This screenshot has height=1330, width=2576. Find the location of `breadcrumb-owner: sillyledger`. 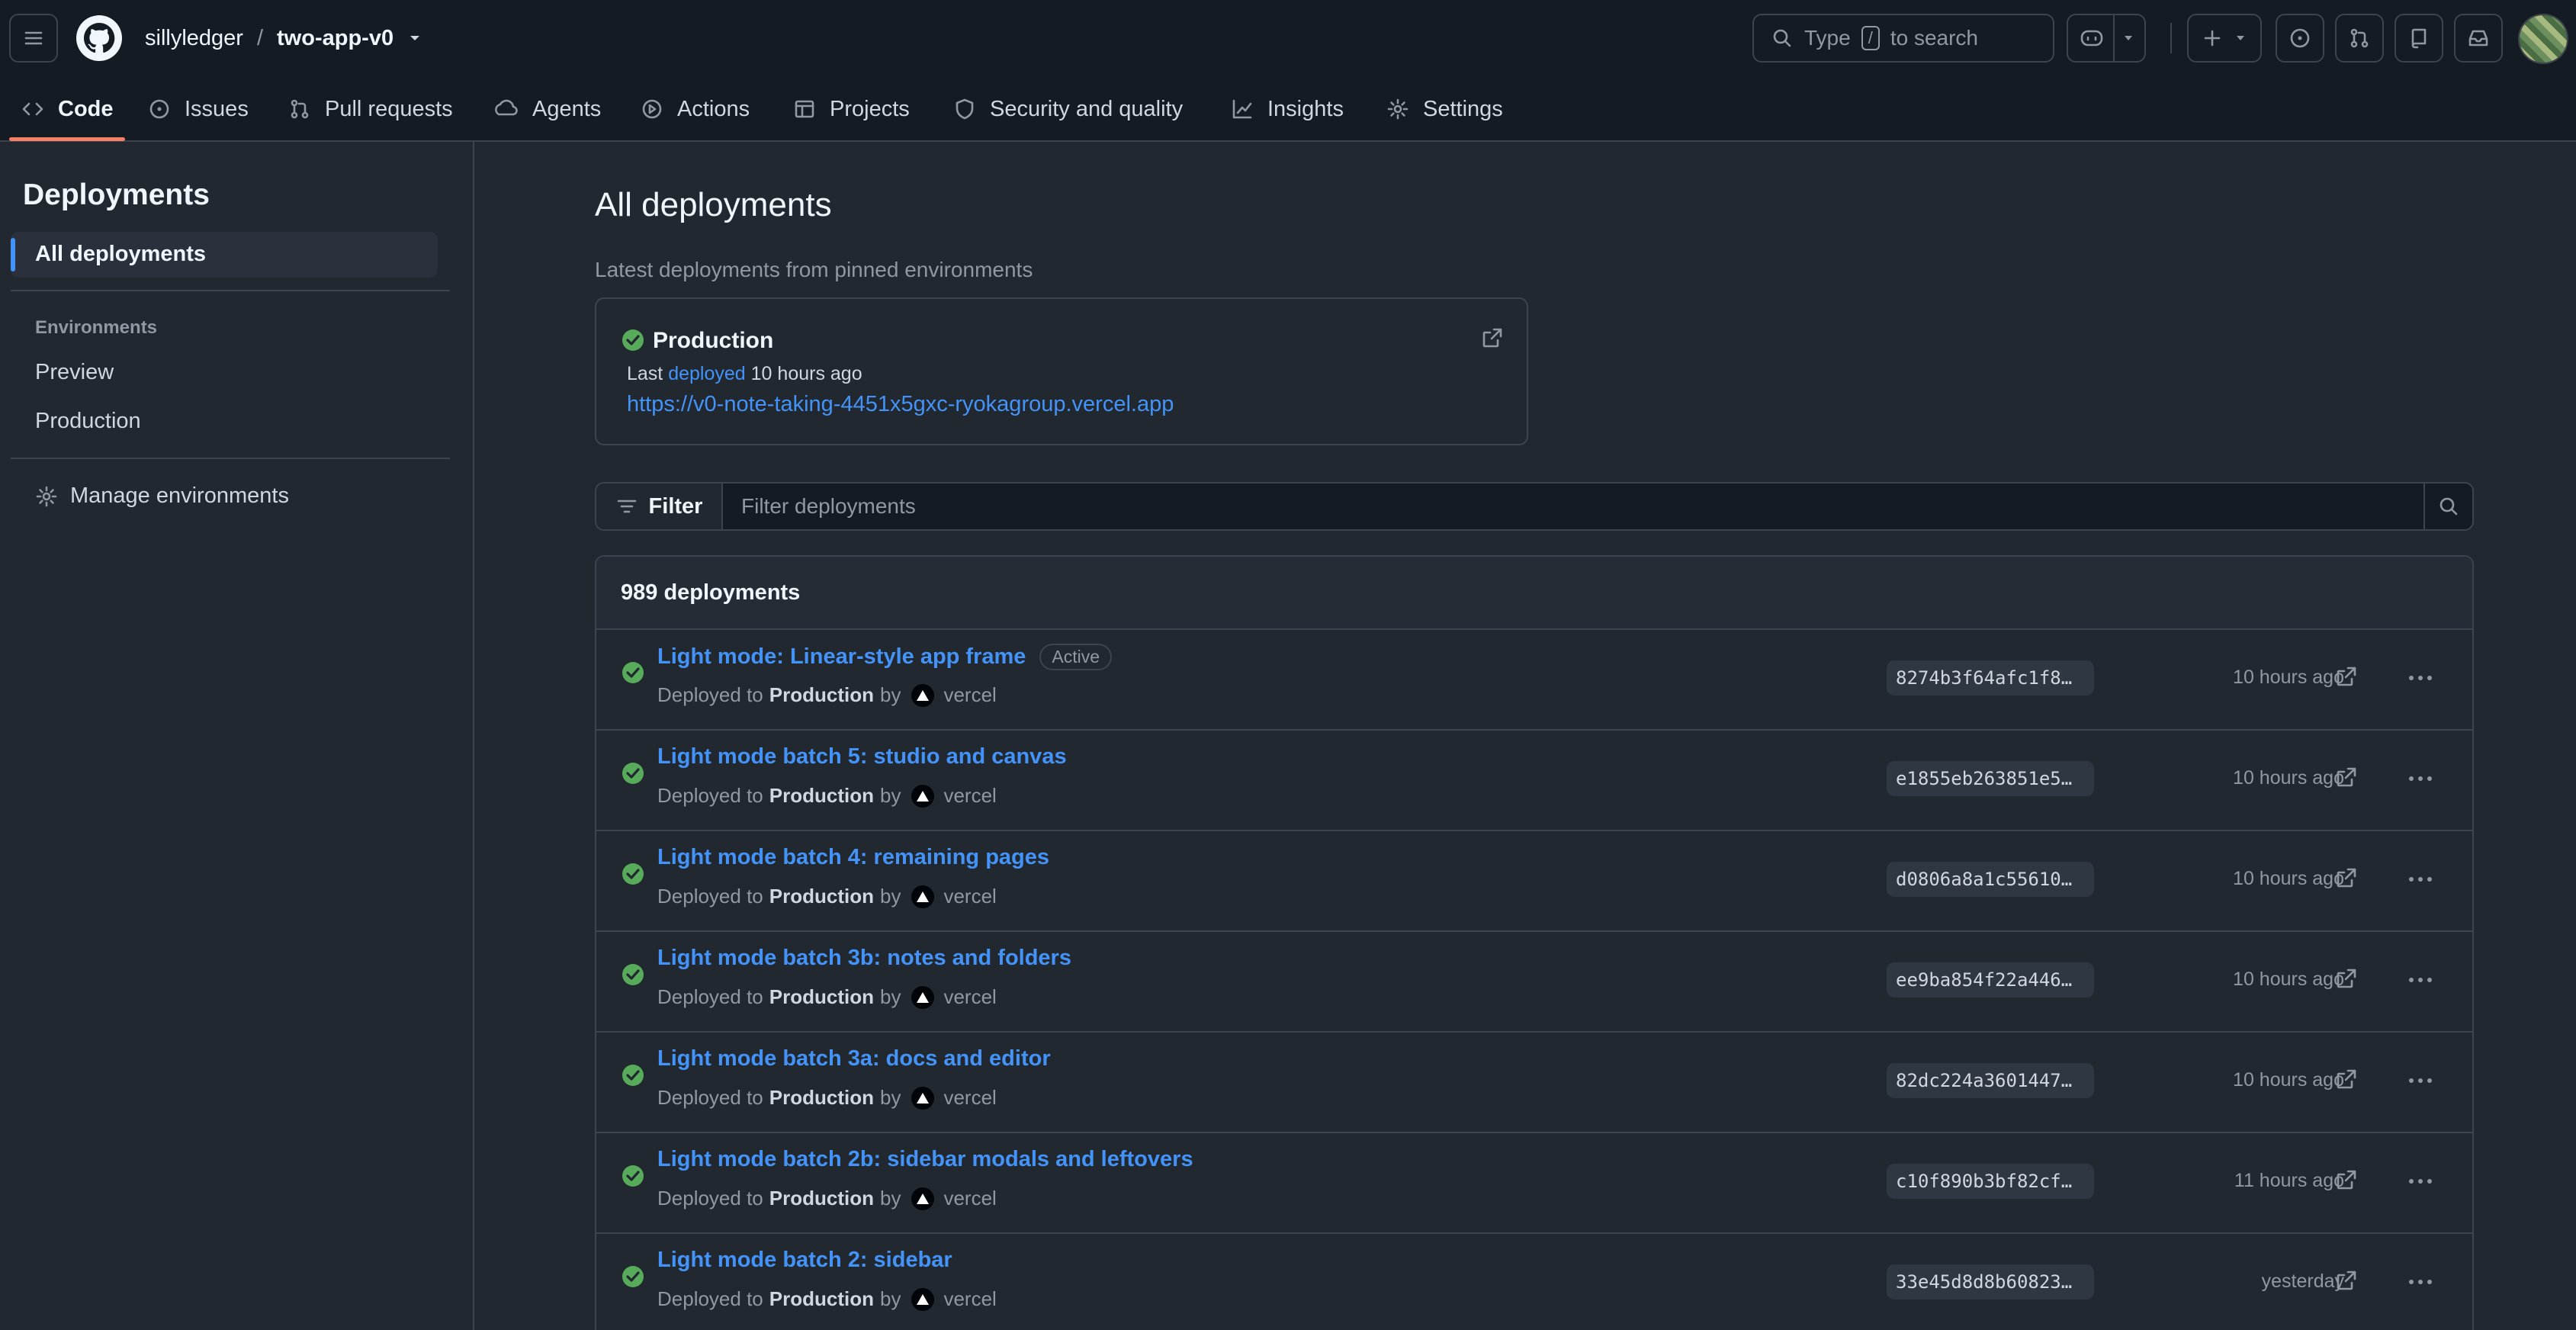

breadcrumb-owner: sillyledger is located at coordinates (194, 38).